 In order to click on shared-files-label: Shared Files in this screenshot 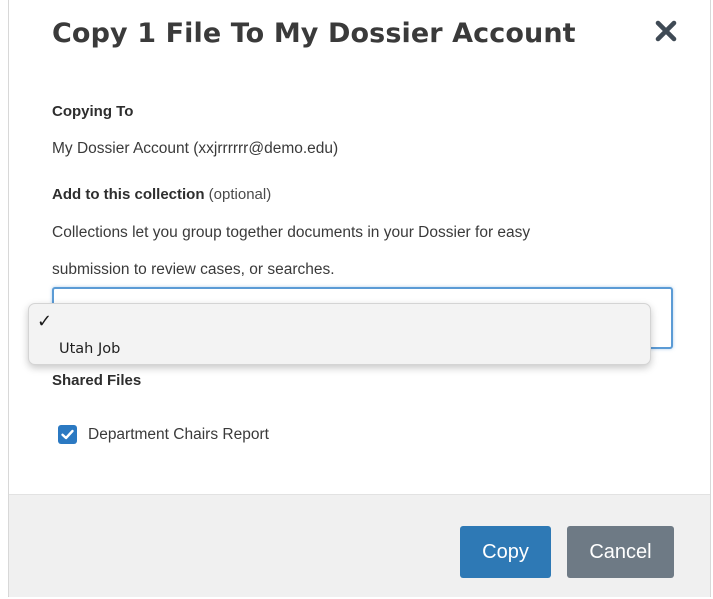, I will do `click(97, 380)`.